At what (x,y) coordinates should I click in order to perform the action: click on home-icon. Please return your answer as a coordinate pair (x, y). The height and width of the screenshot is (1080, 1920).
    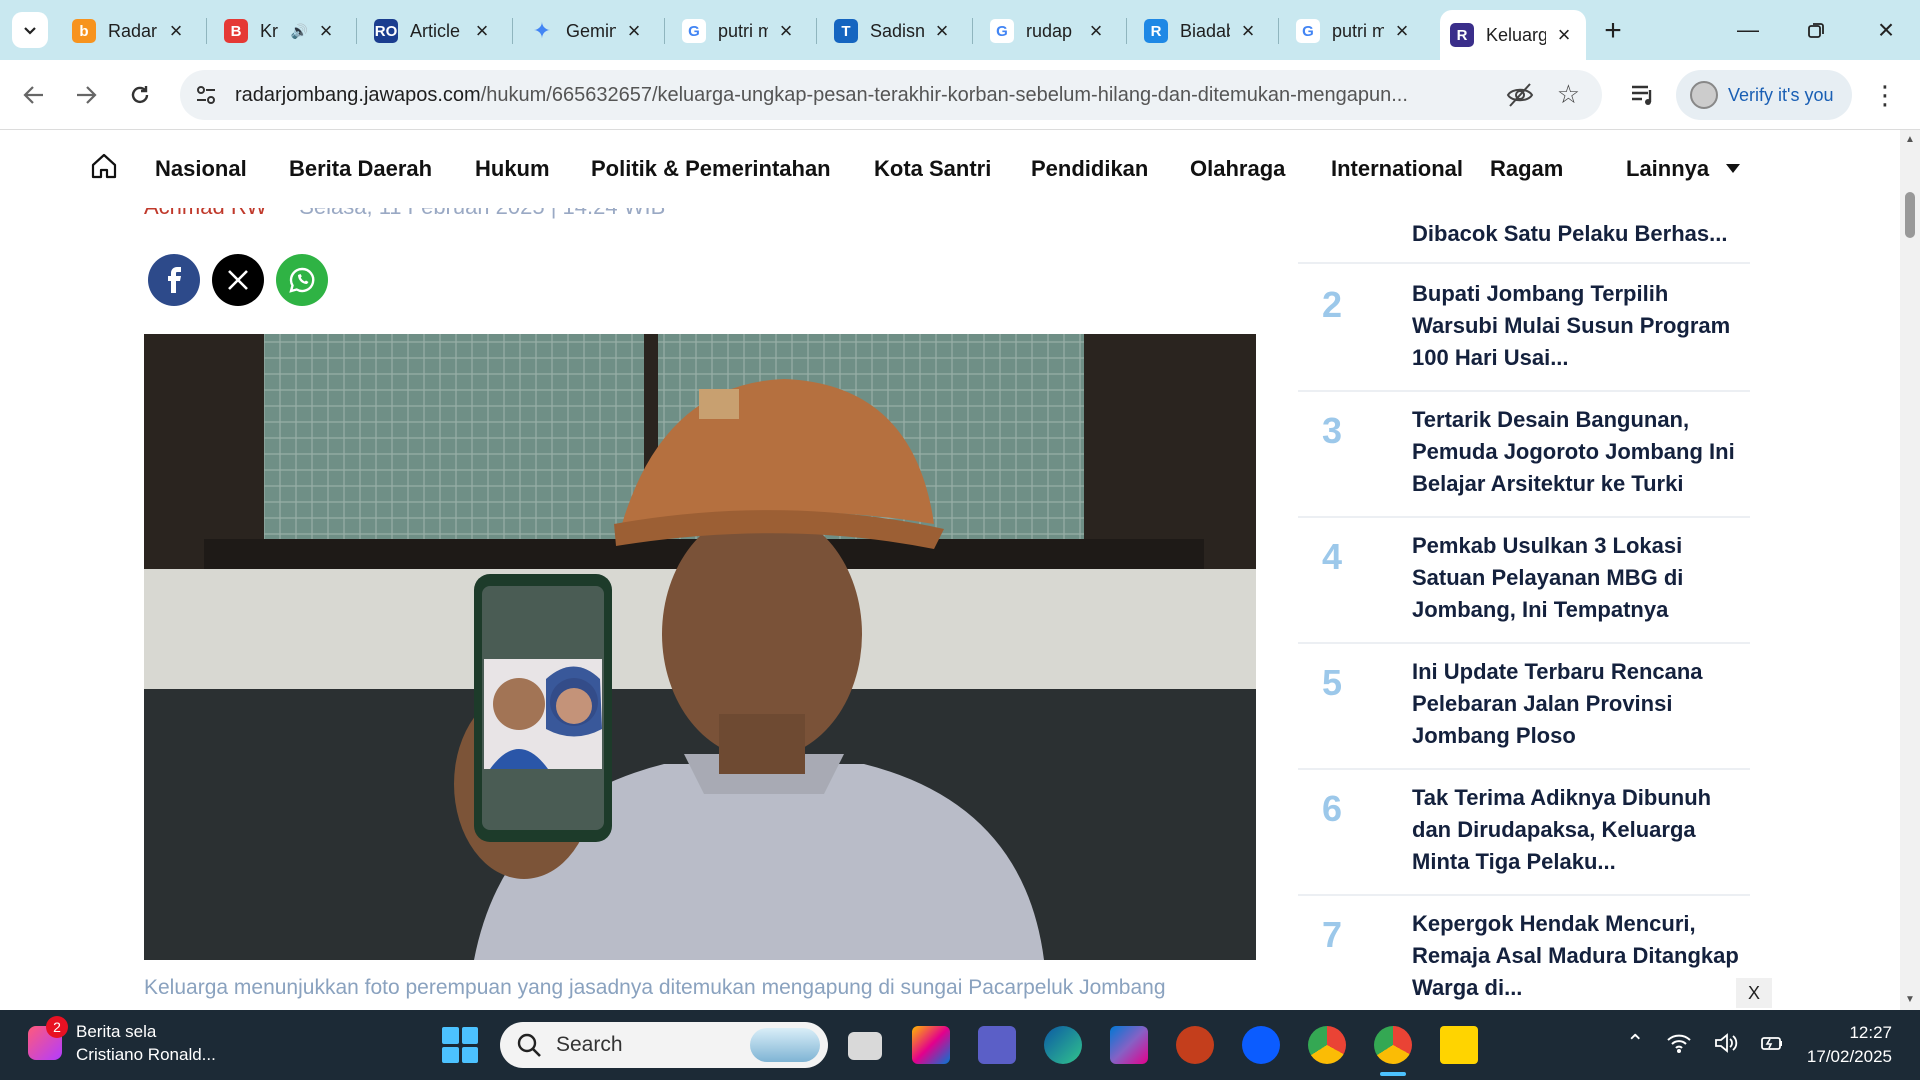
    Looking at the image, I should click on (104, 166).